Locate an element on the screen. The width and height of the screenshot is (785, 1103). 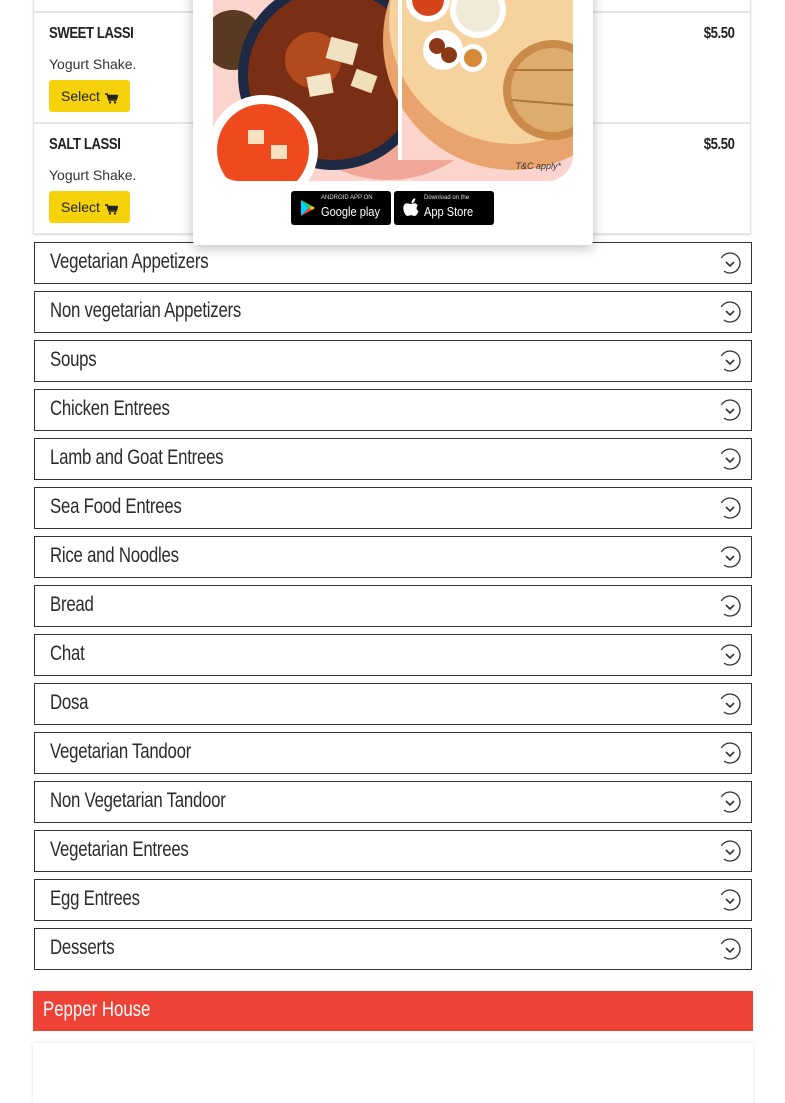
category-bread: Bread is located at coordinates (393, 606).